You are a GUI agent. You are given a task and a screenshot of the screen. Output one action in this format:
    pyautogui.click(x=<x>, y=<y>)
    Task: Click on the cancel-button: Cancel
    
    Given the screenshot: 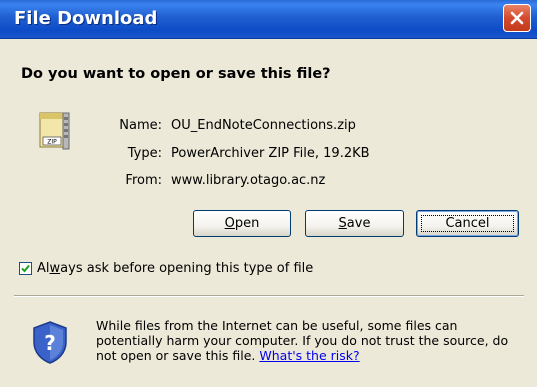 What is the action you would take?
    pyautogui.click(x=467, y=223)
    